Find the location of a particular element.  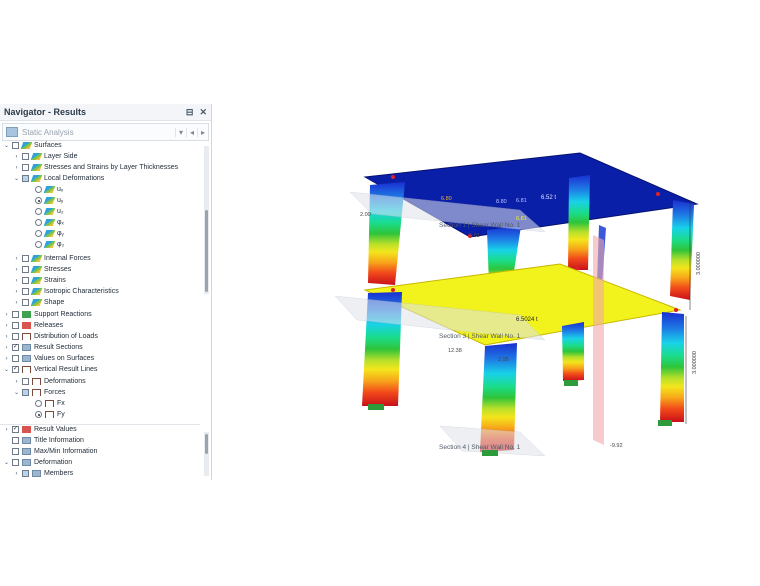

dropdown-chevron-icon: ▾ is located at coordinates (180, 132).